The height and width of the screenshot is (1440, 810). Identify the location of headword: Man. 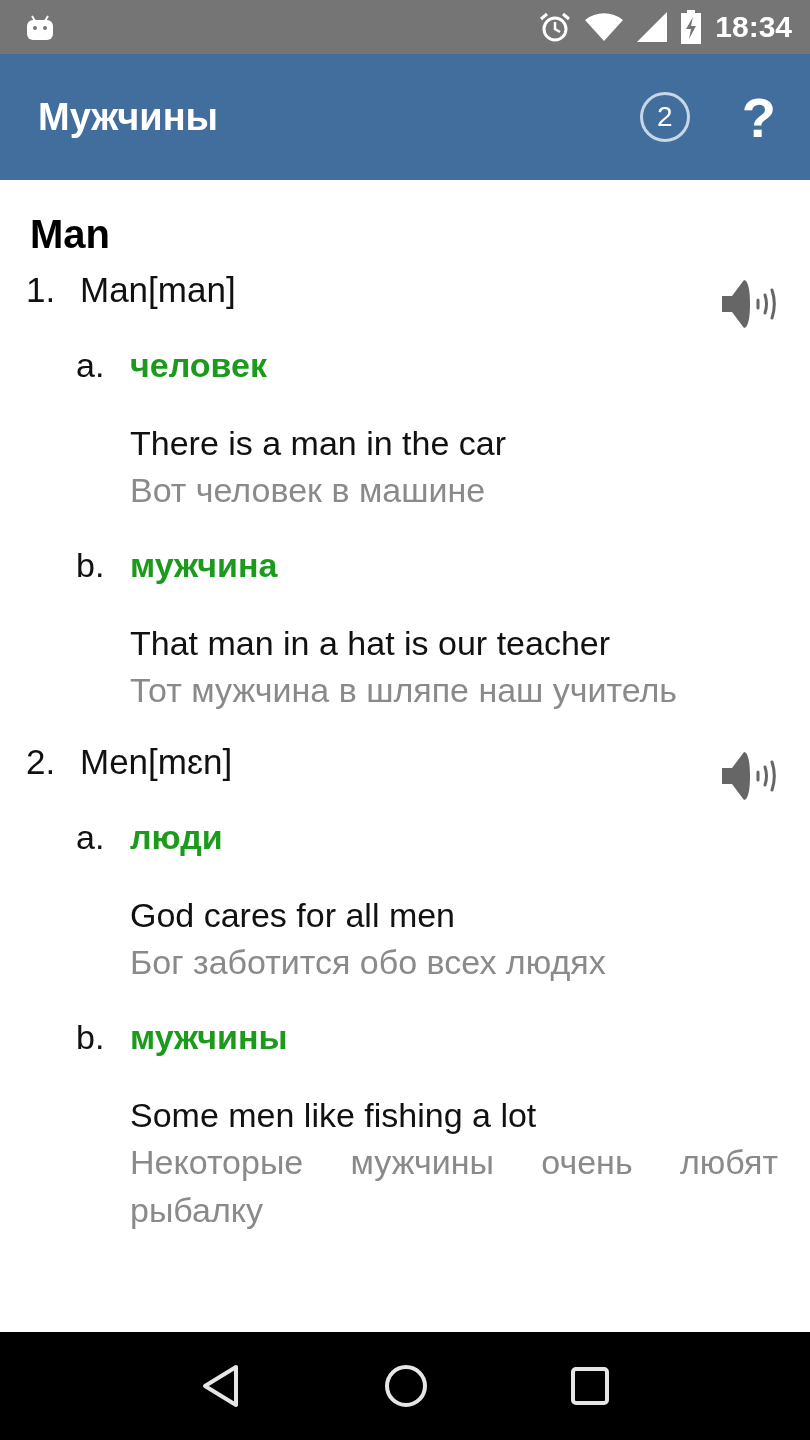
(70, 234).